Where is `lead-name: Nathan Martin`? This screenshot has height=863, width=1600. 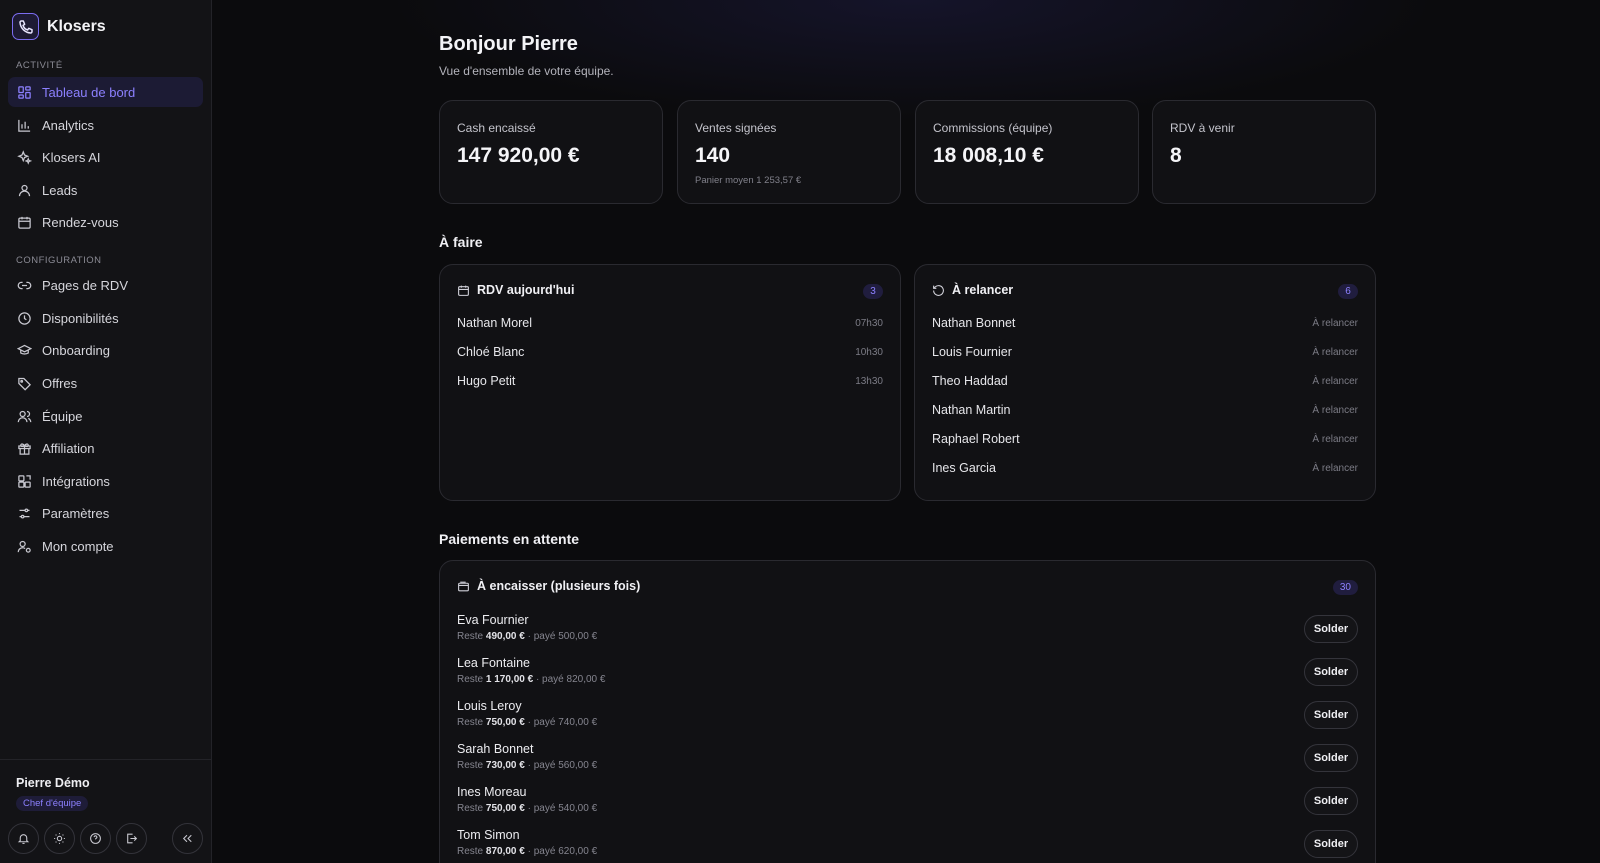 lead-name: Nathan Martin is located at coordinates (971, 410).